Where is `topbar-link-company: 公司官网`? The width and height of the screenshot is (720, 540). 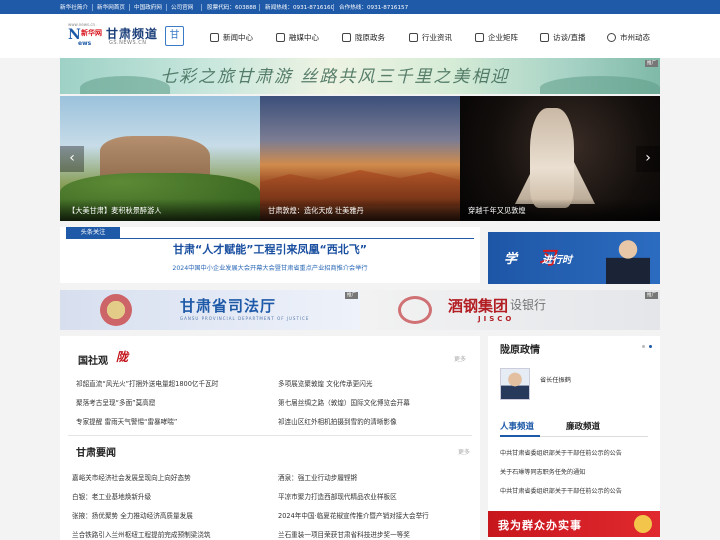
topbar-link-company: 公司官网 is located at coordinates (182, 7).